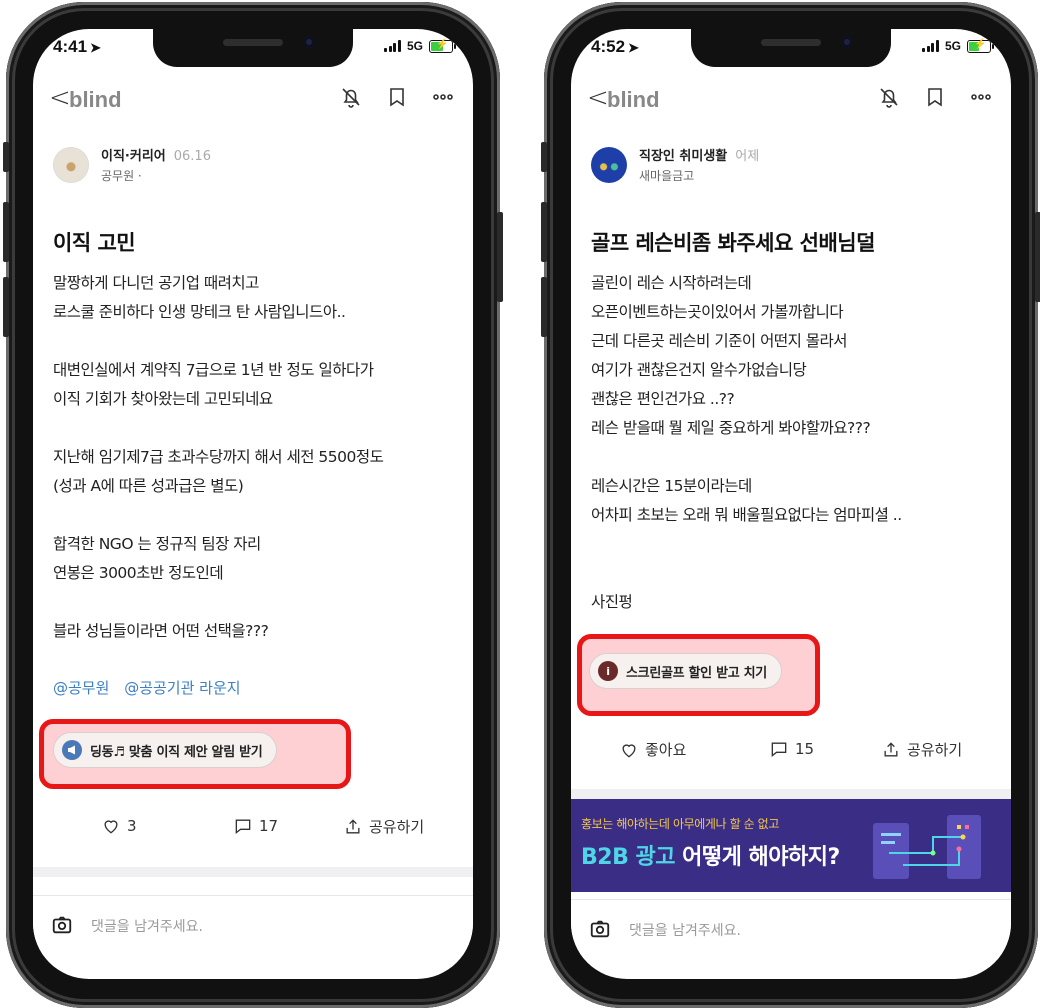 The width and height of the screenshot is (1040, 1008). Describe the element at coordinates (176, 752) in the screenshot. I see `promo-label: 딩동♬ 맞춤 이직 제안 알림 받기` at that location.